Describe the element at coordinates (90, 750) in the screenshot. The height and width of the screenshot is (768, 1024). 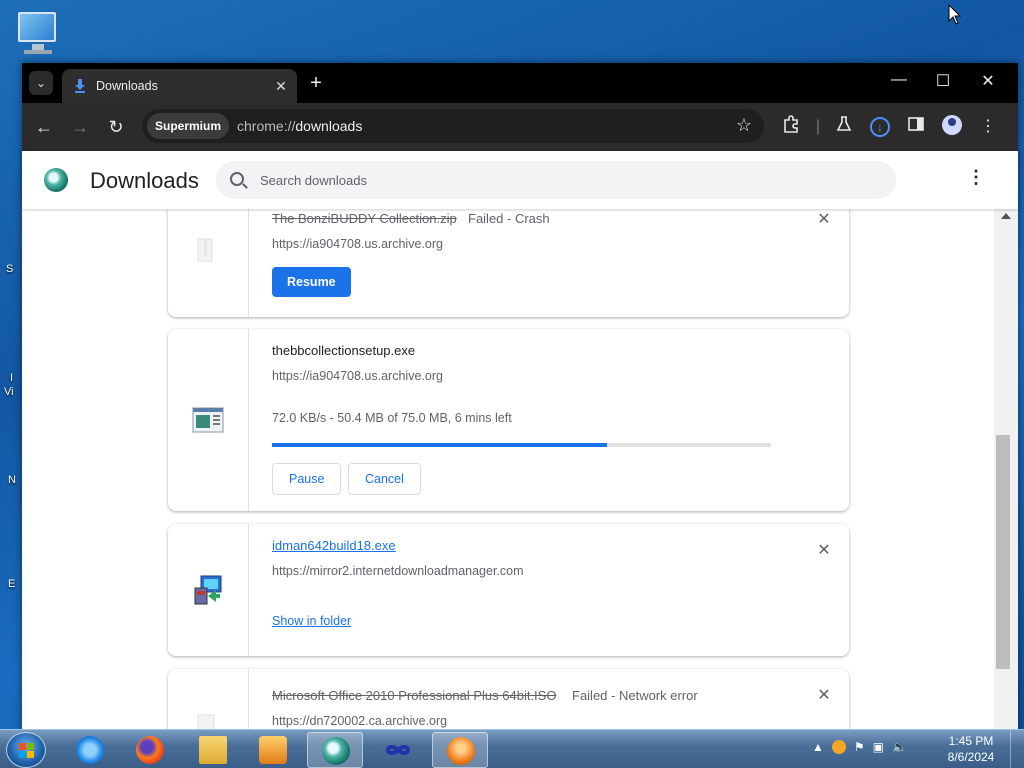
I see `internet-explorer-icon` at that location.